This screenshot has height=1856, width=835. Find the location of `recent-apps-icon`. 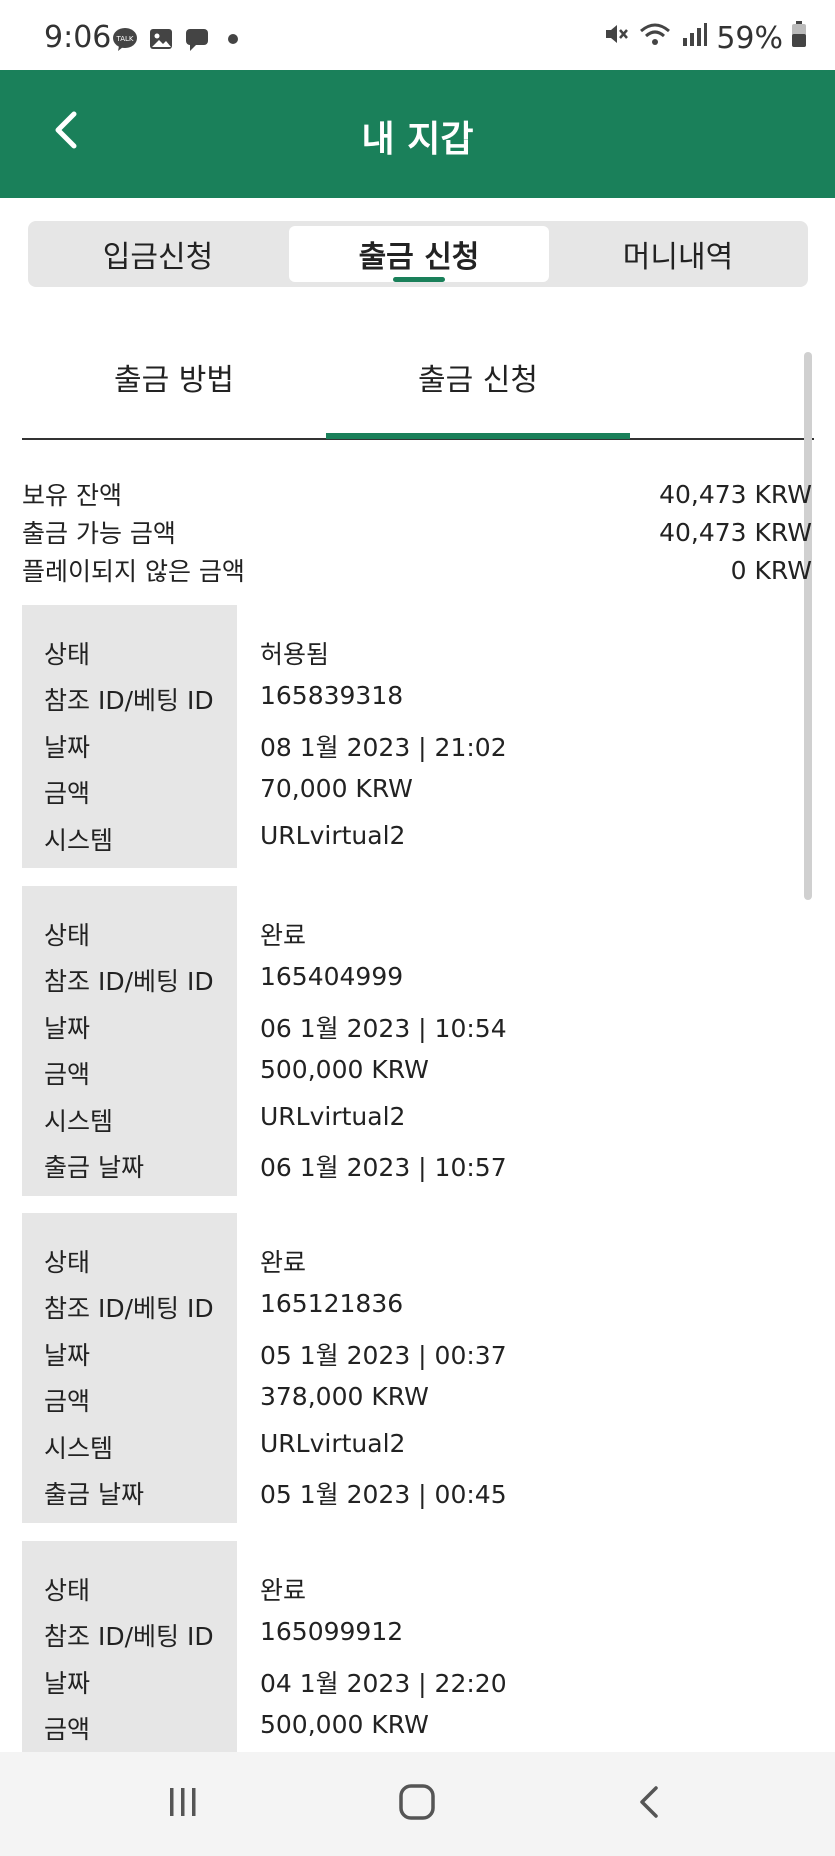

recent-apps-icon is located at coordinates (183, 1804).